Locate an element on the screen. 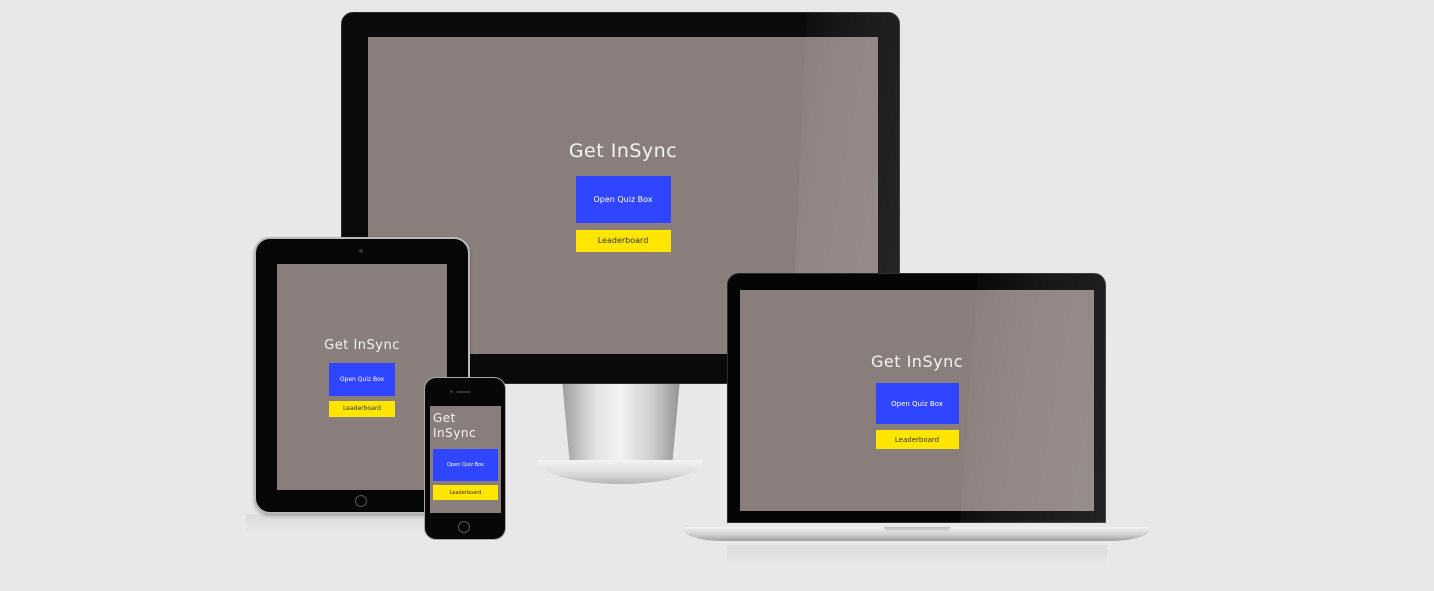  monitor-base is located at coordinates (620, 472).